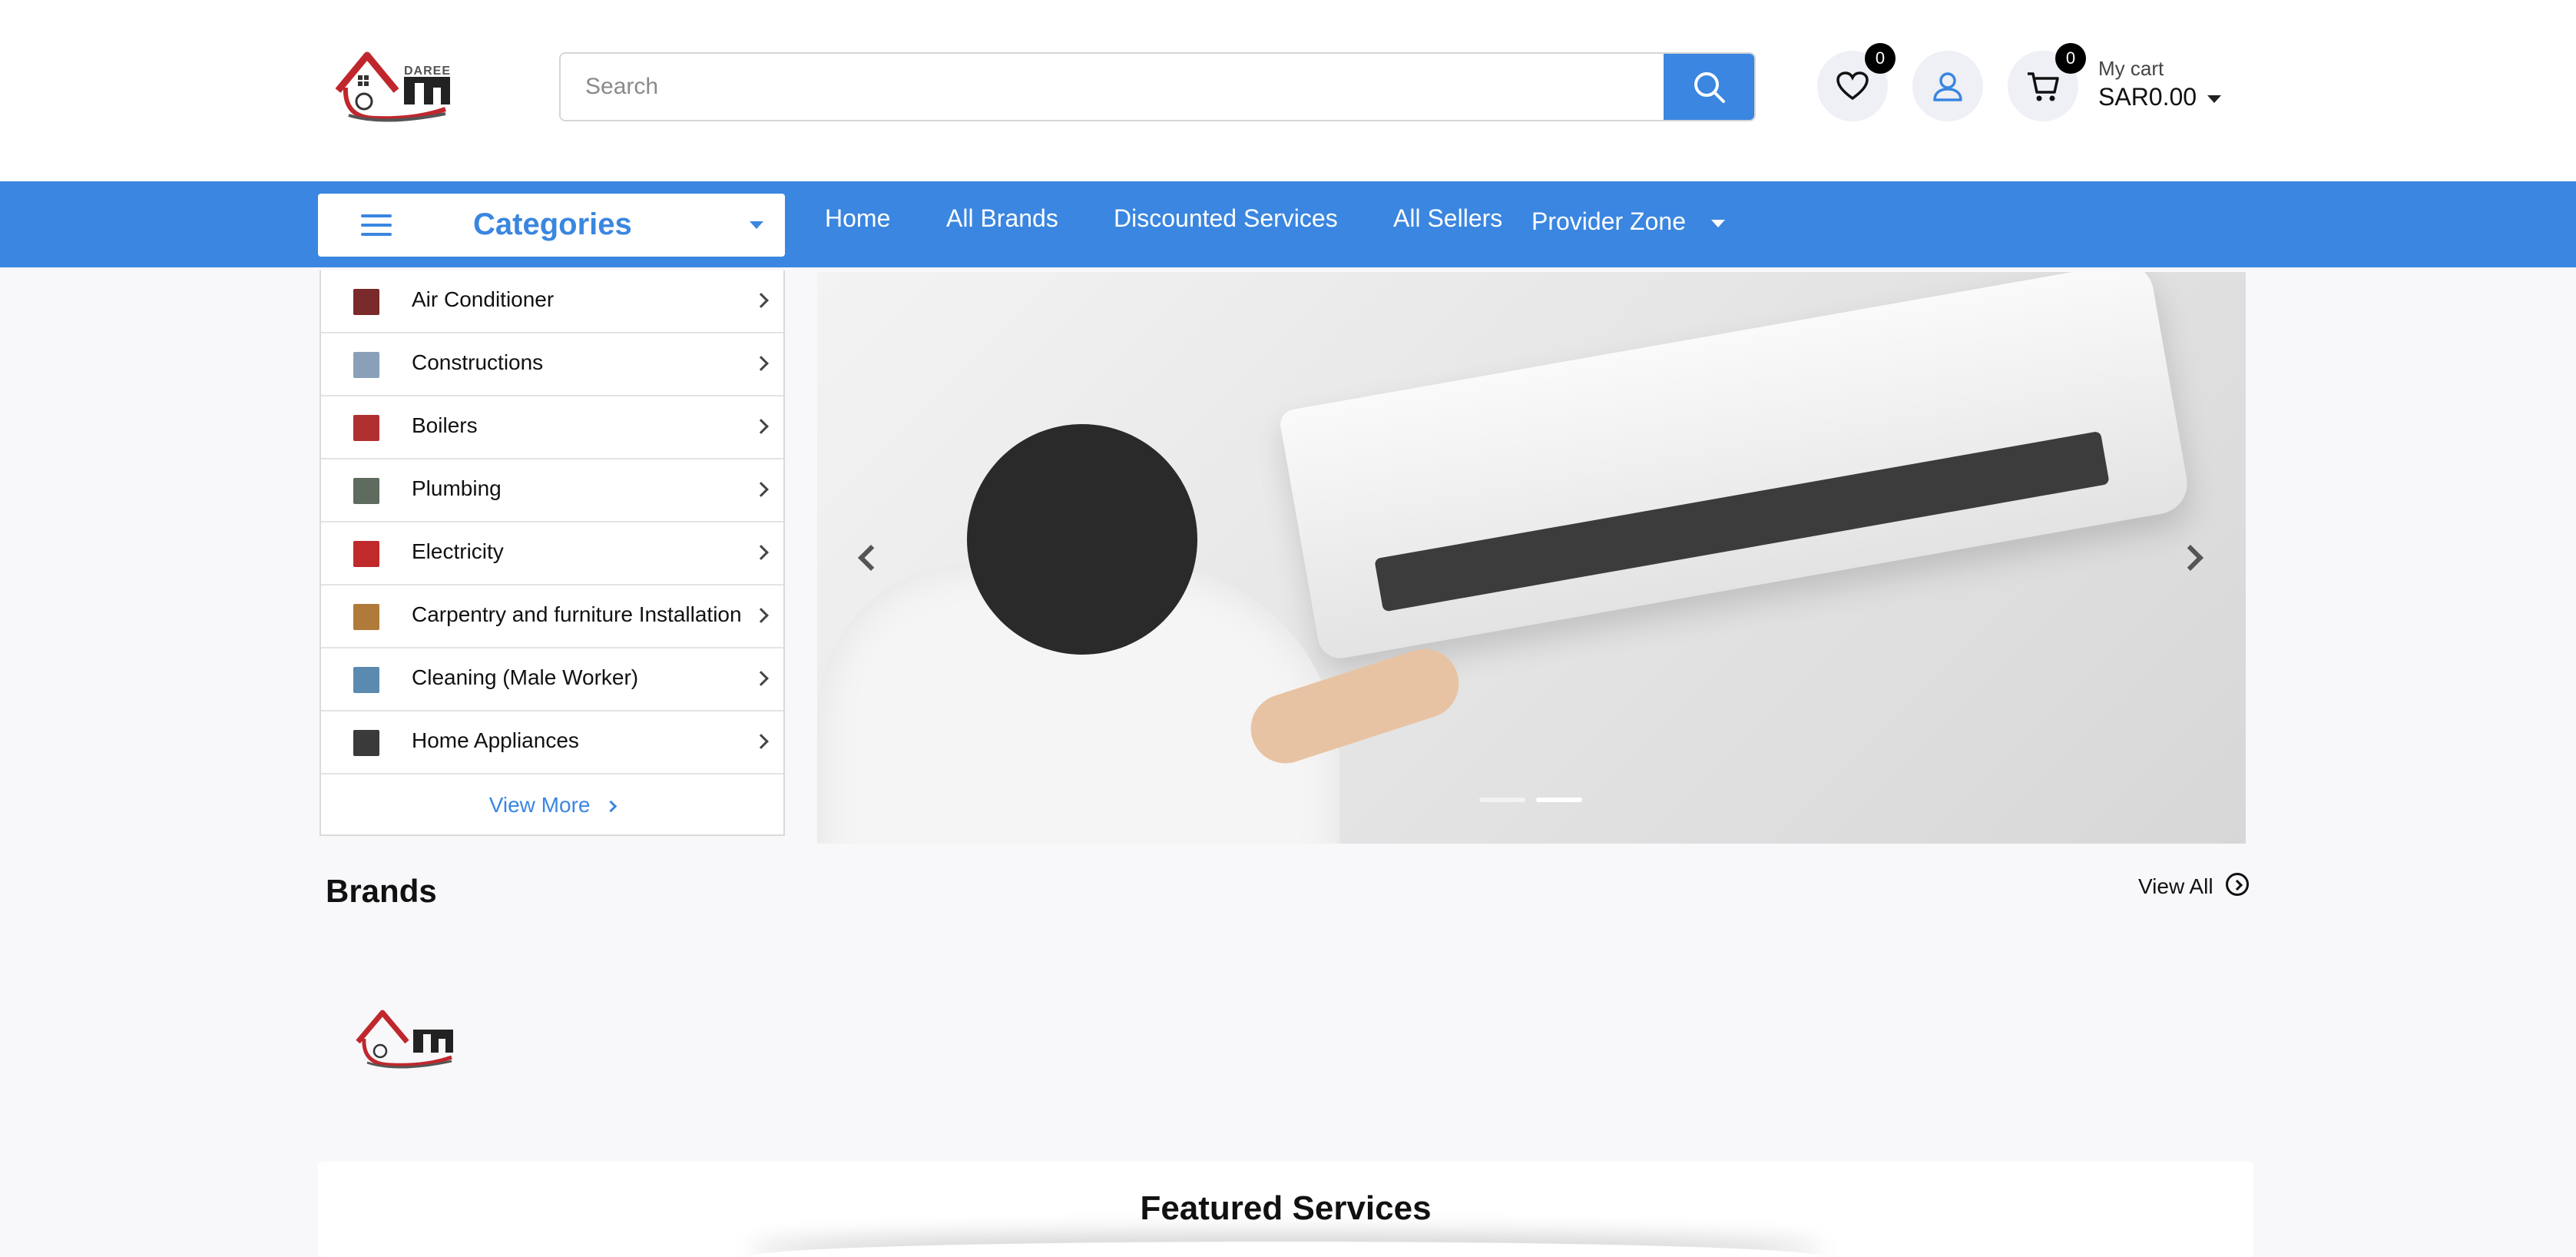  What do you see at coordinates (1880, 58) in the screenshot?
I see `wishlist-count-badge: 0` at bounding box center [1880, 58].